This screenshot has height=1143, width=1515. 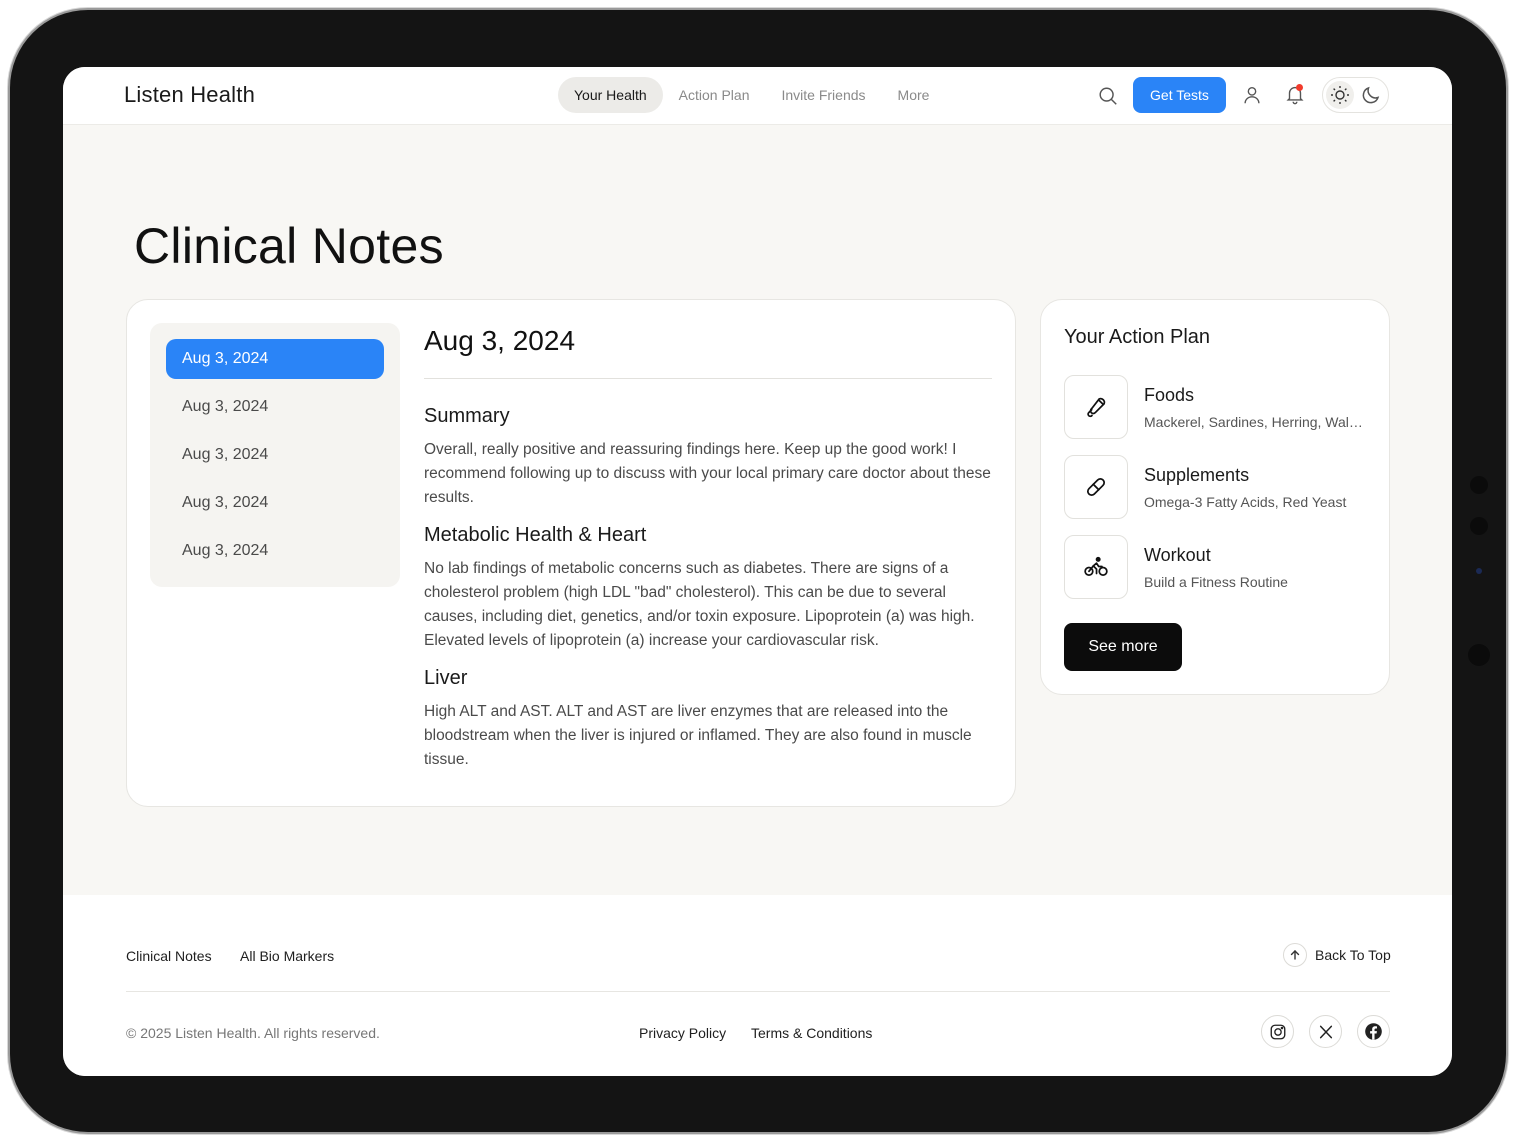 I want to click on summary-heading: Summary, so click(x=467, y=416).